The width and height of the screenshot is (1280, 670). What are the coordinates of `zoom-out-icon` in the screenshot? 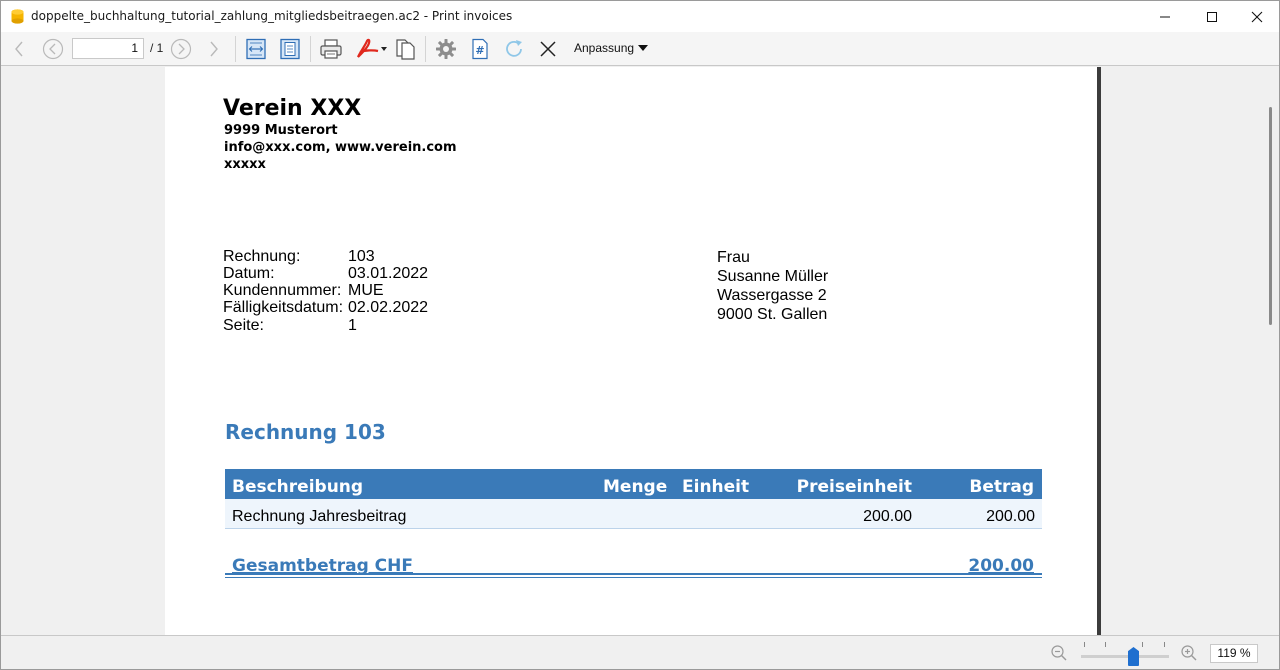 It's located at (1059, 653).